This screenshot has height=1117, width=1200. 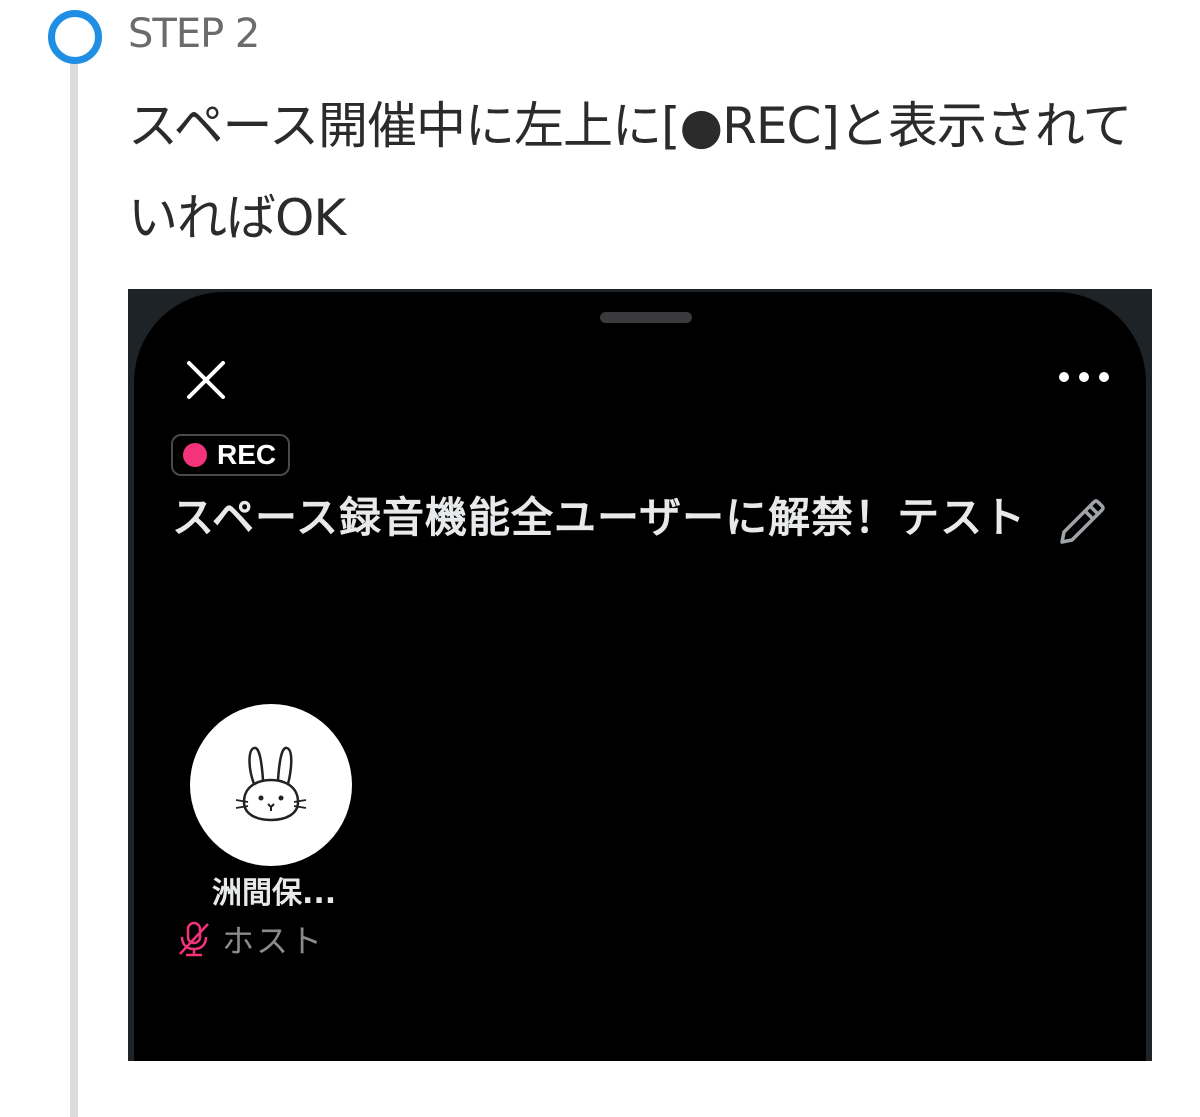 What do you see at coordinates (1084, 377) in the screenshot?
I see `more-icon` at bounding box center [1084, 377].